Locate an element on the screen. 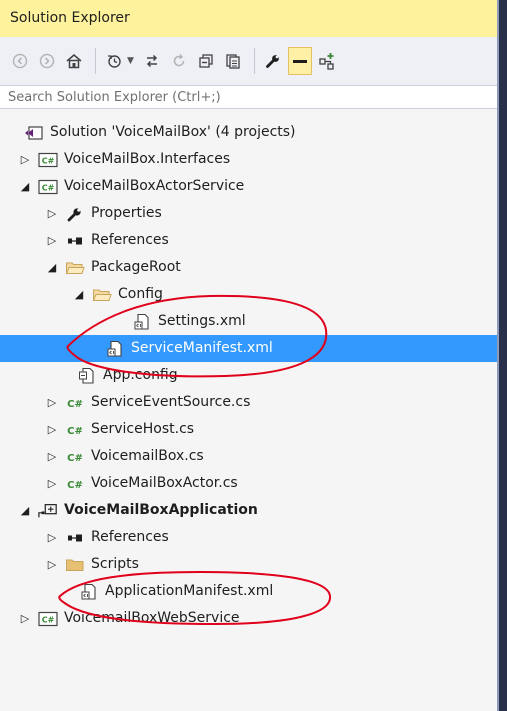  tree-item-folder: ◢ PackageRoot is located at coordinates (248, 267).